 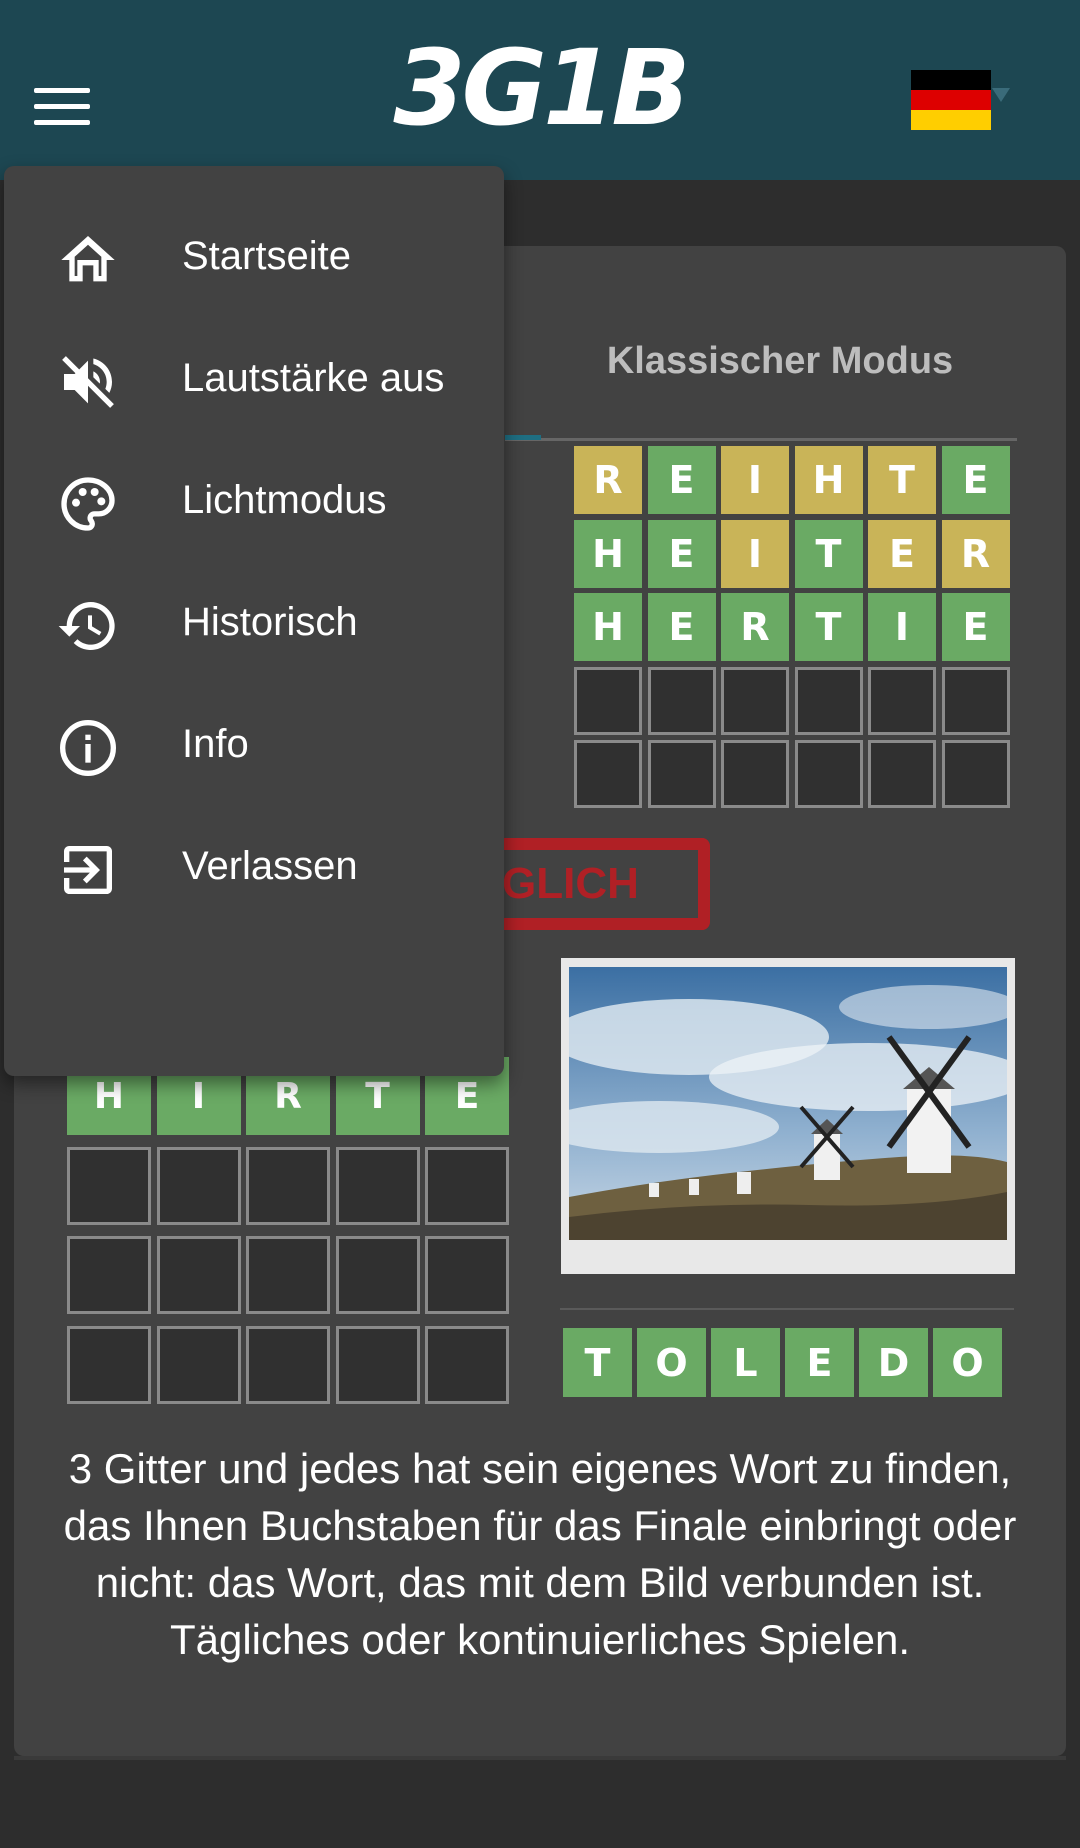 I want to click on germany-flag-icon, so click(x=951, y=100).